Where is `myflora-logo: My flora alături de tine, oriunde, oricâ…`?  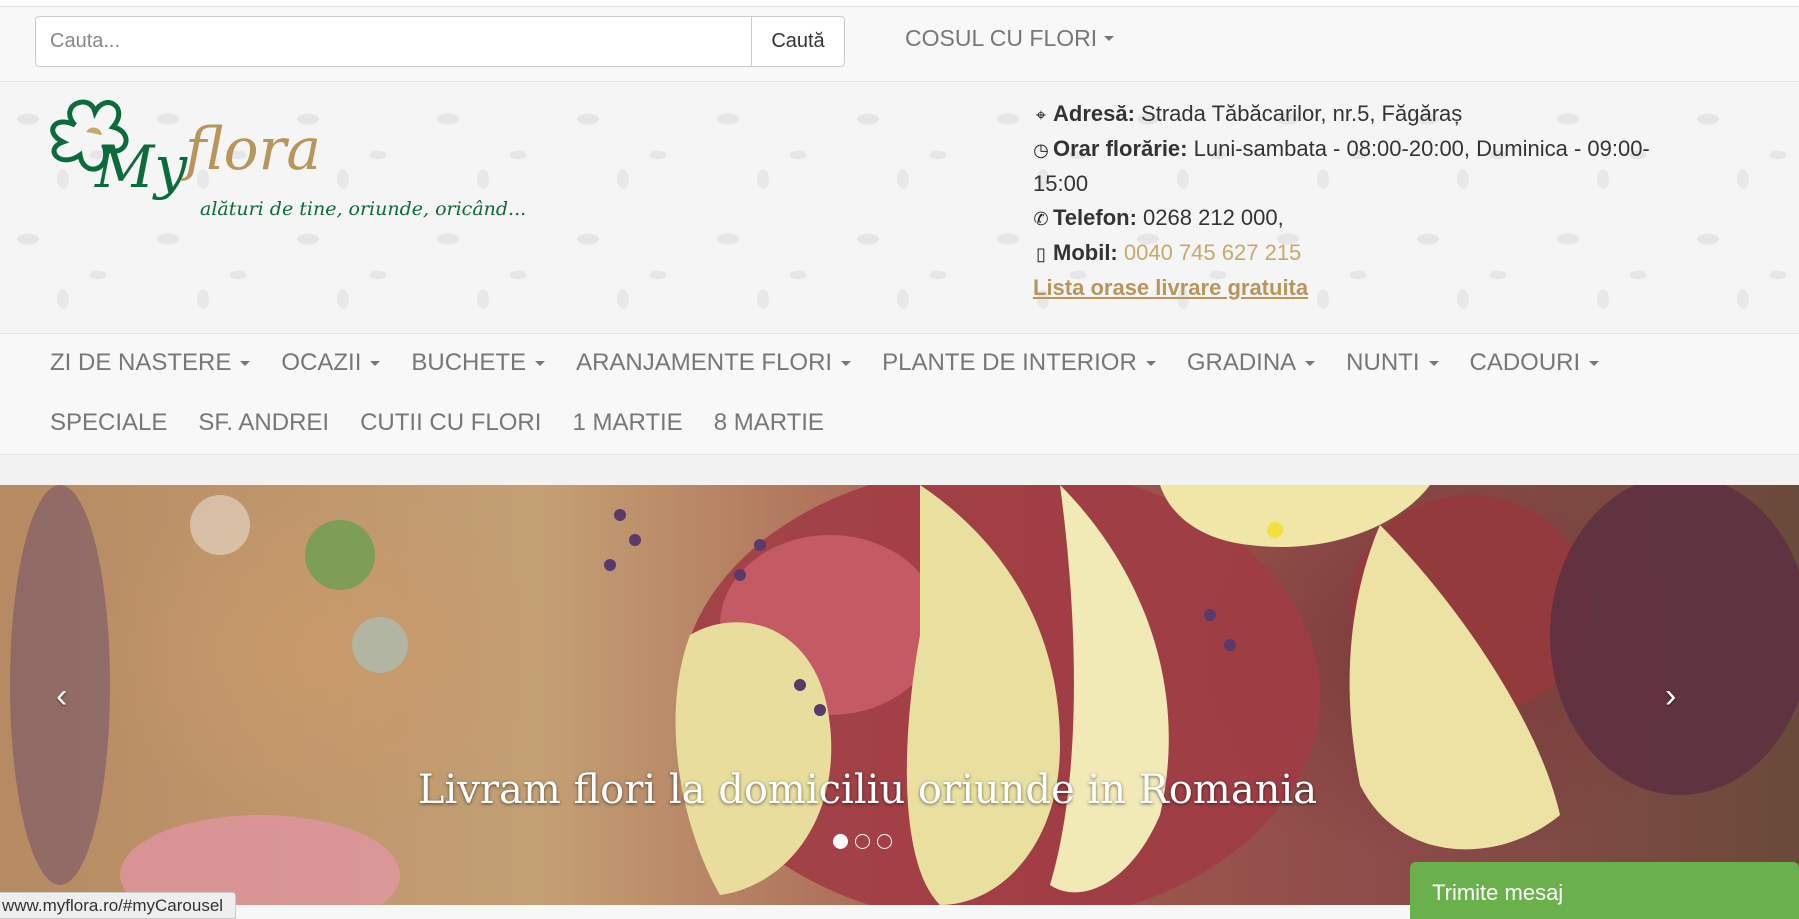
myflora-logo: My flora alături de tine, oriunde, oricâ… is located at coordinates (295, 157).